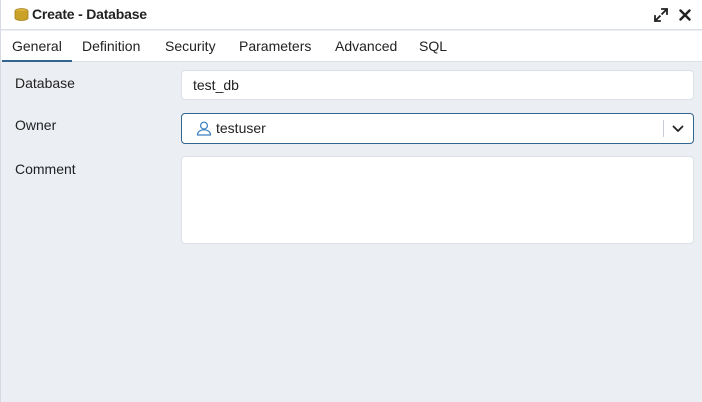 The image size is (702, 402). I want to click on expand-button, so click(661, 15).